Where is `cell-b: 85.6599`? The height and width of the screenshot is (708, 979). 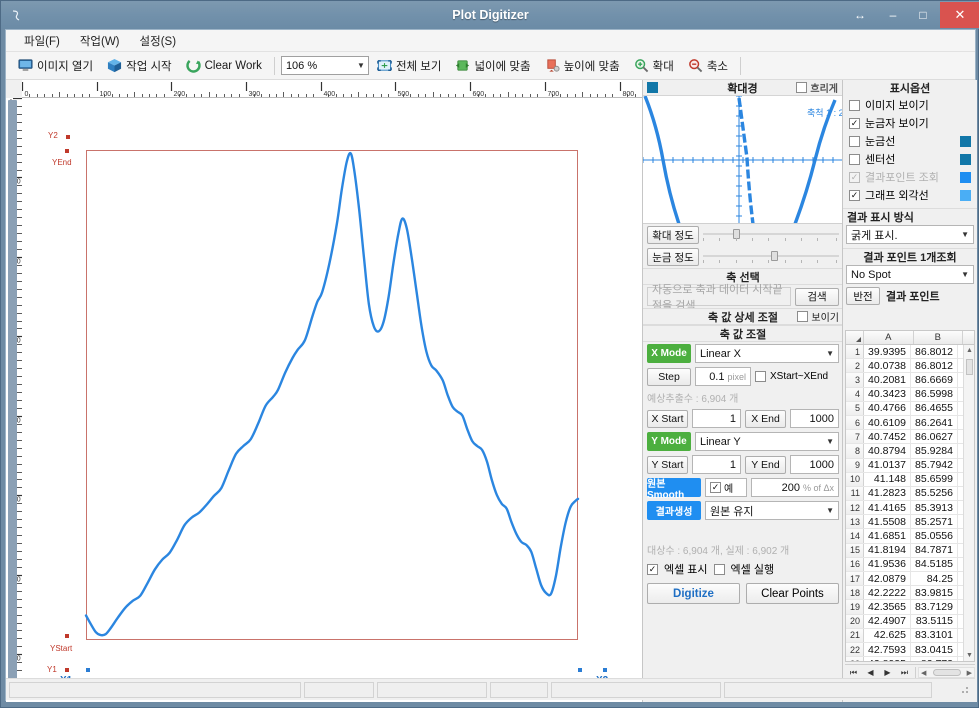 cell-b: 85.6599 is located at coordinates (934, 479).